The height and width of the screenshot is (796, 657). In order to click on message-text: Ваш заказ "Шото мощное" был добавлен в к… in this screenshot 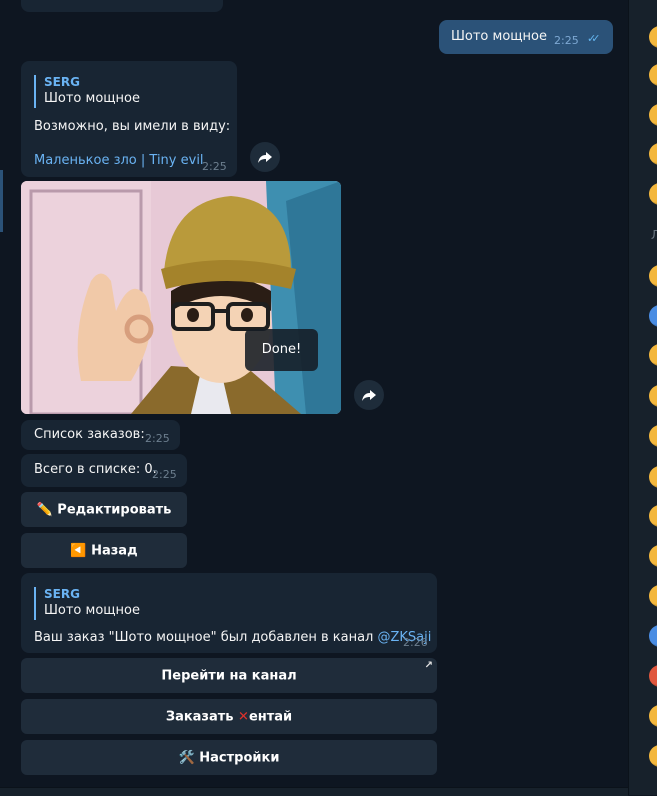, I will do `click(232, 638)`.